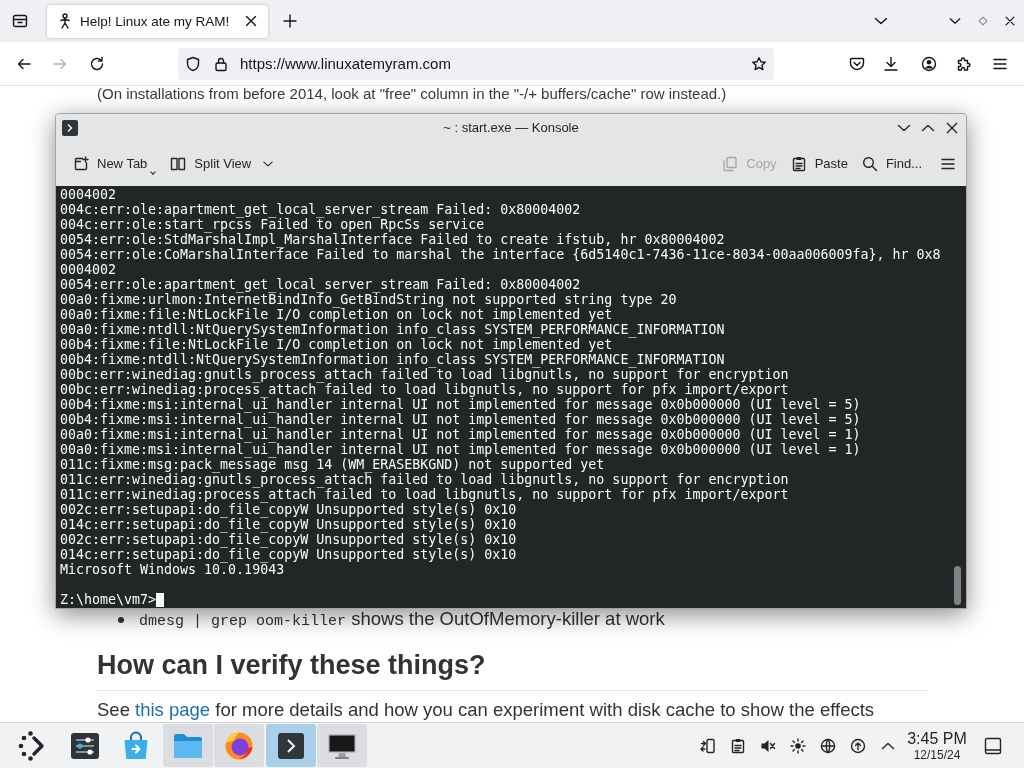  Describe the element at coordinates (336, 344) in the screenshot. I see `terminal-line: 00b4:fixme:file:NtLockFile I/O completion on lock not implemented yet` at that location.